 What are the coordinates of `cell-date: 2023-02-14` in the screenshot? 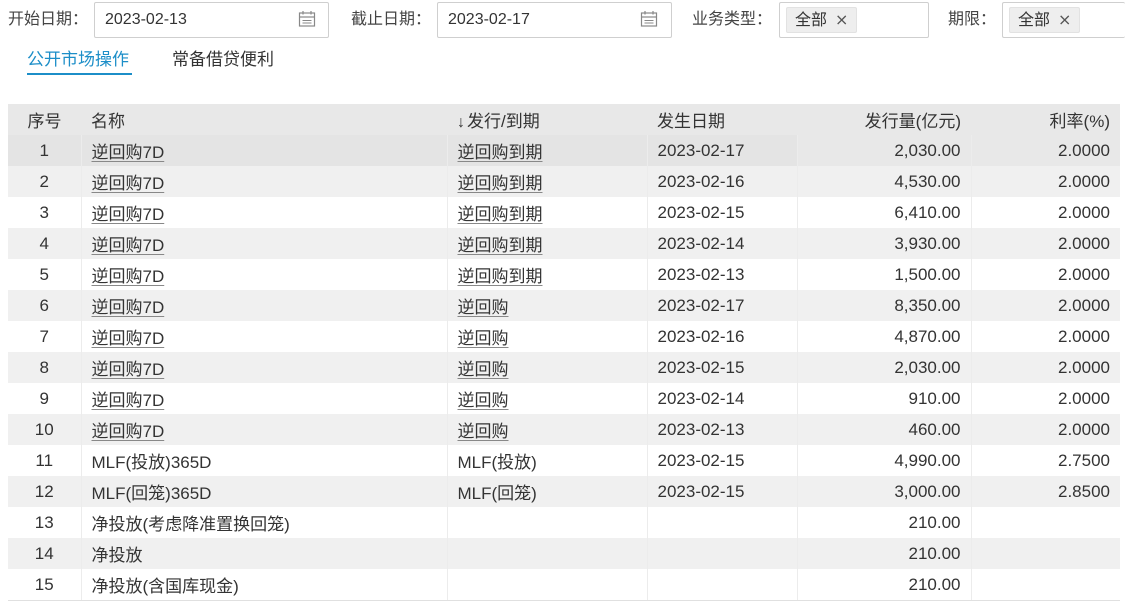 It's located at (722, 398).